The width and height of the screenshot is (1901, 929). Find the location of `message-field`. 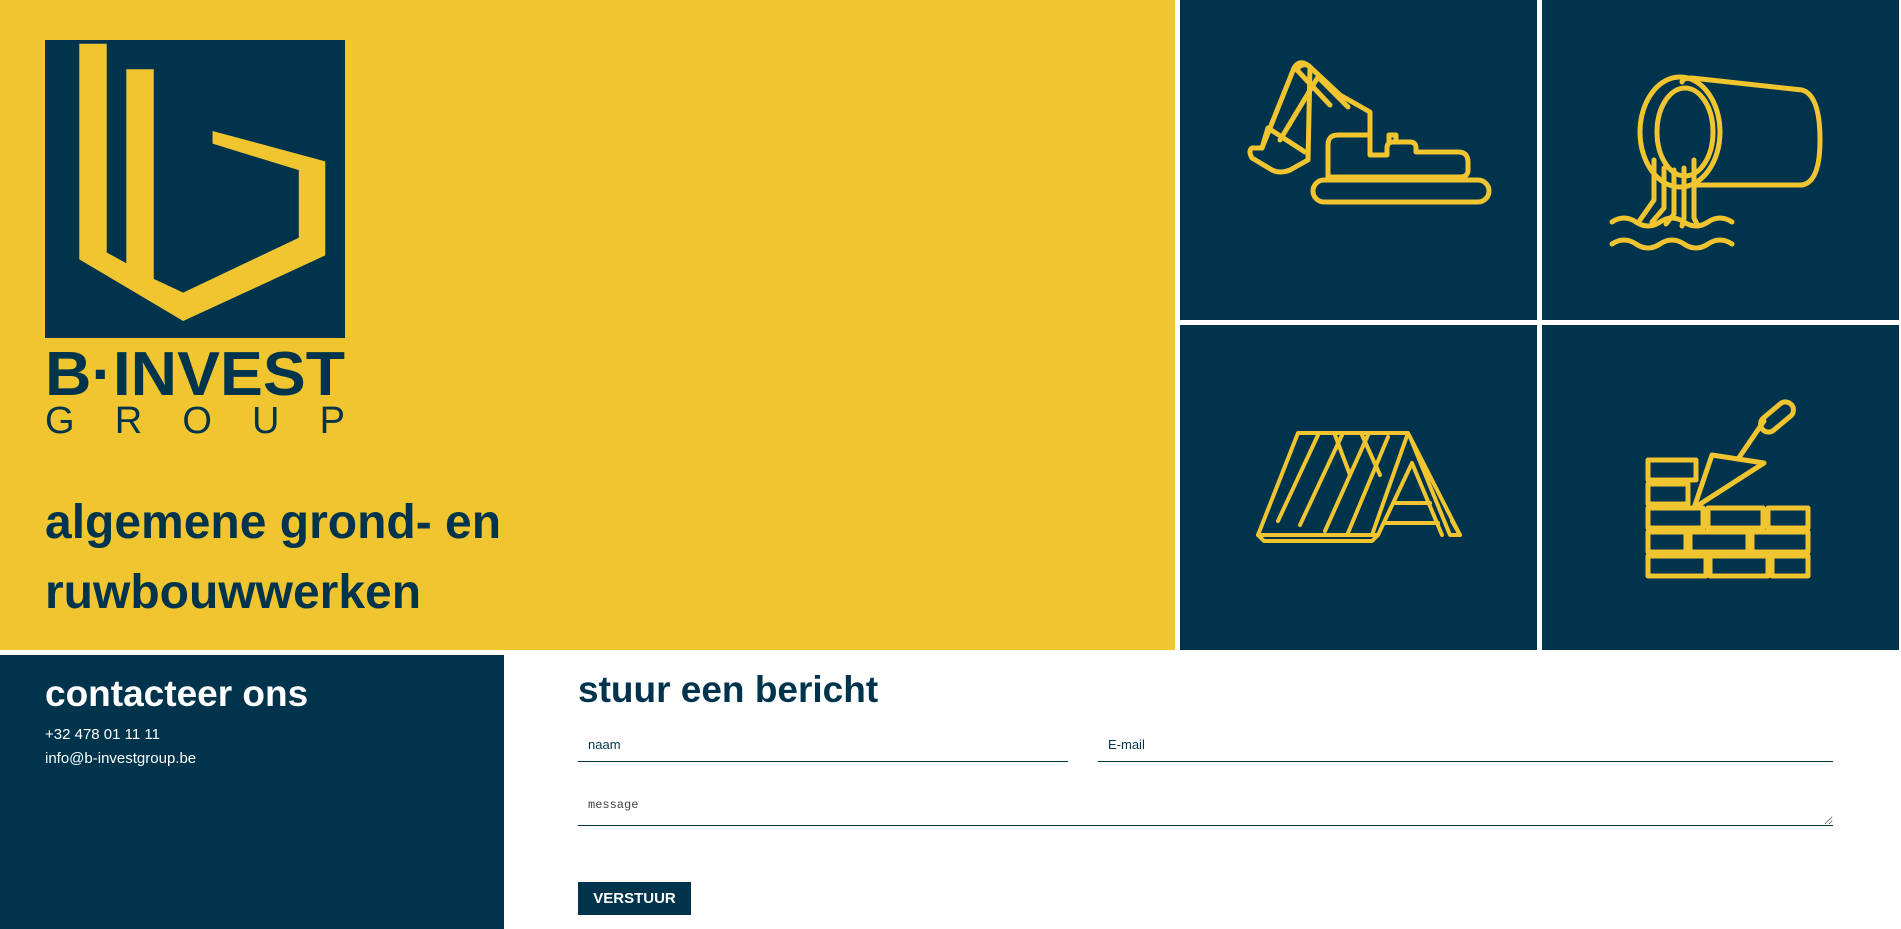

message-field is located at coordinates (1205, 808).